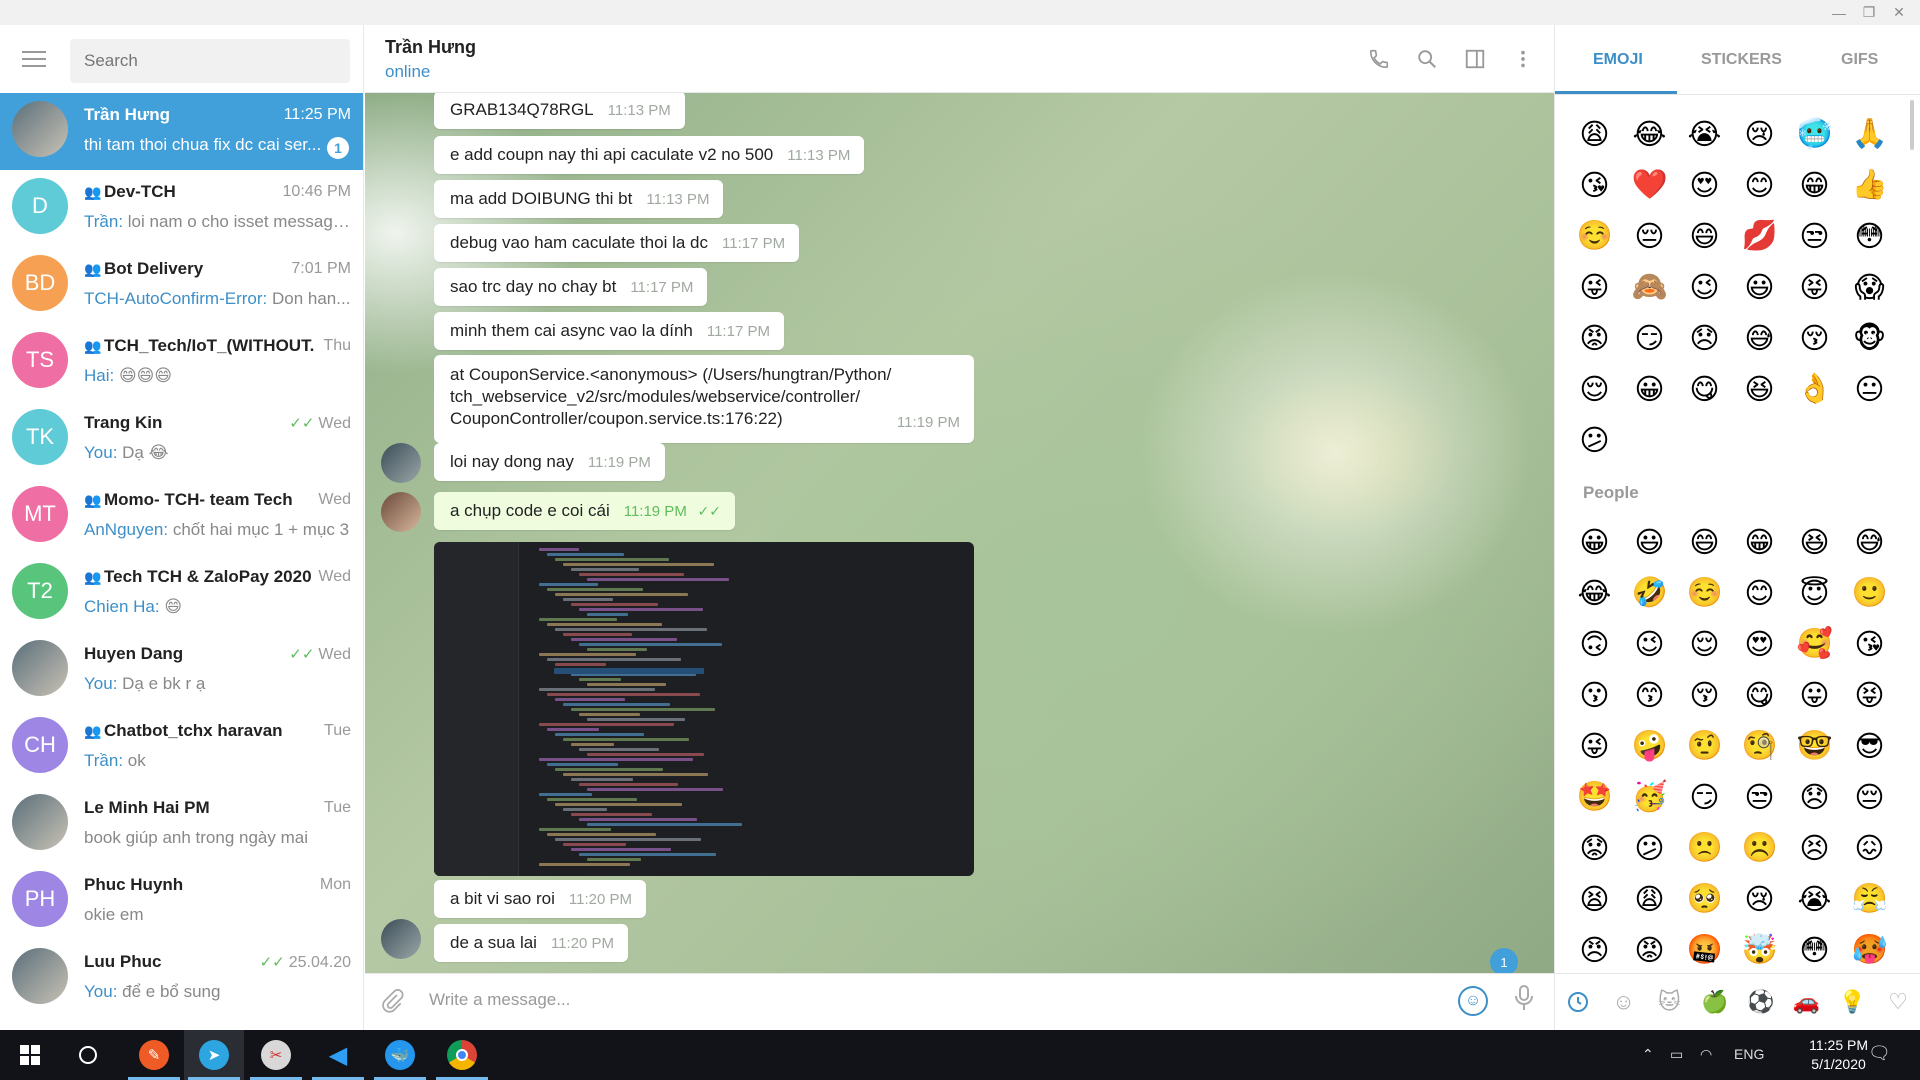  Describe the element at coordinates (704, 709) in the screenshot. I see `code-screenshot-image` at that location.